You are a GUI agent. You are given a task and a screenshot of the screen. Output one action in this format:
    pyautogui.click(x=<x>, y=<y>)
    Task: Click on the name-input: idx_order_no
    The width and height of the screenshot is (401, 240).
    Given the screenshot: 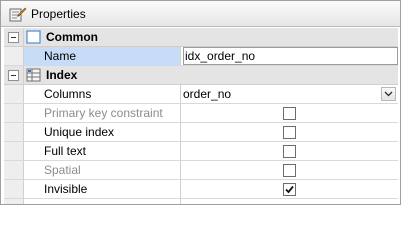 What is the action you would take?
    pyautogui.click(x=290, y=56)
    